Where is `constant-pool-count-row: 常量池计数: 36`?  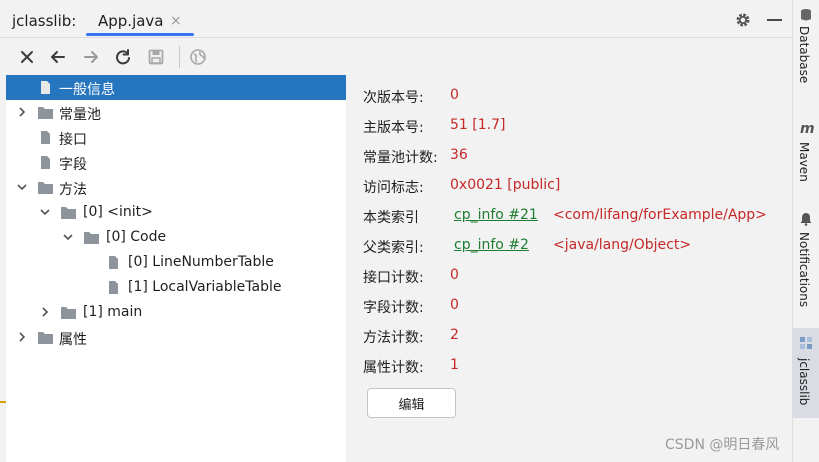
constant-pool-count-row: 常量池计数: 36 is located at coordinates (578, 156).